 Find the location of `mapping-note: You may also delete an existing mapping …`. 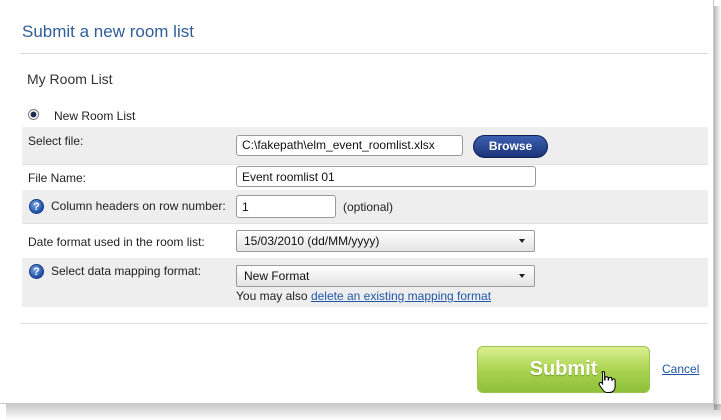

mapping-note: You may also delete an existing mapping … is located at coordinates (363, 296).